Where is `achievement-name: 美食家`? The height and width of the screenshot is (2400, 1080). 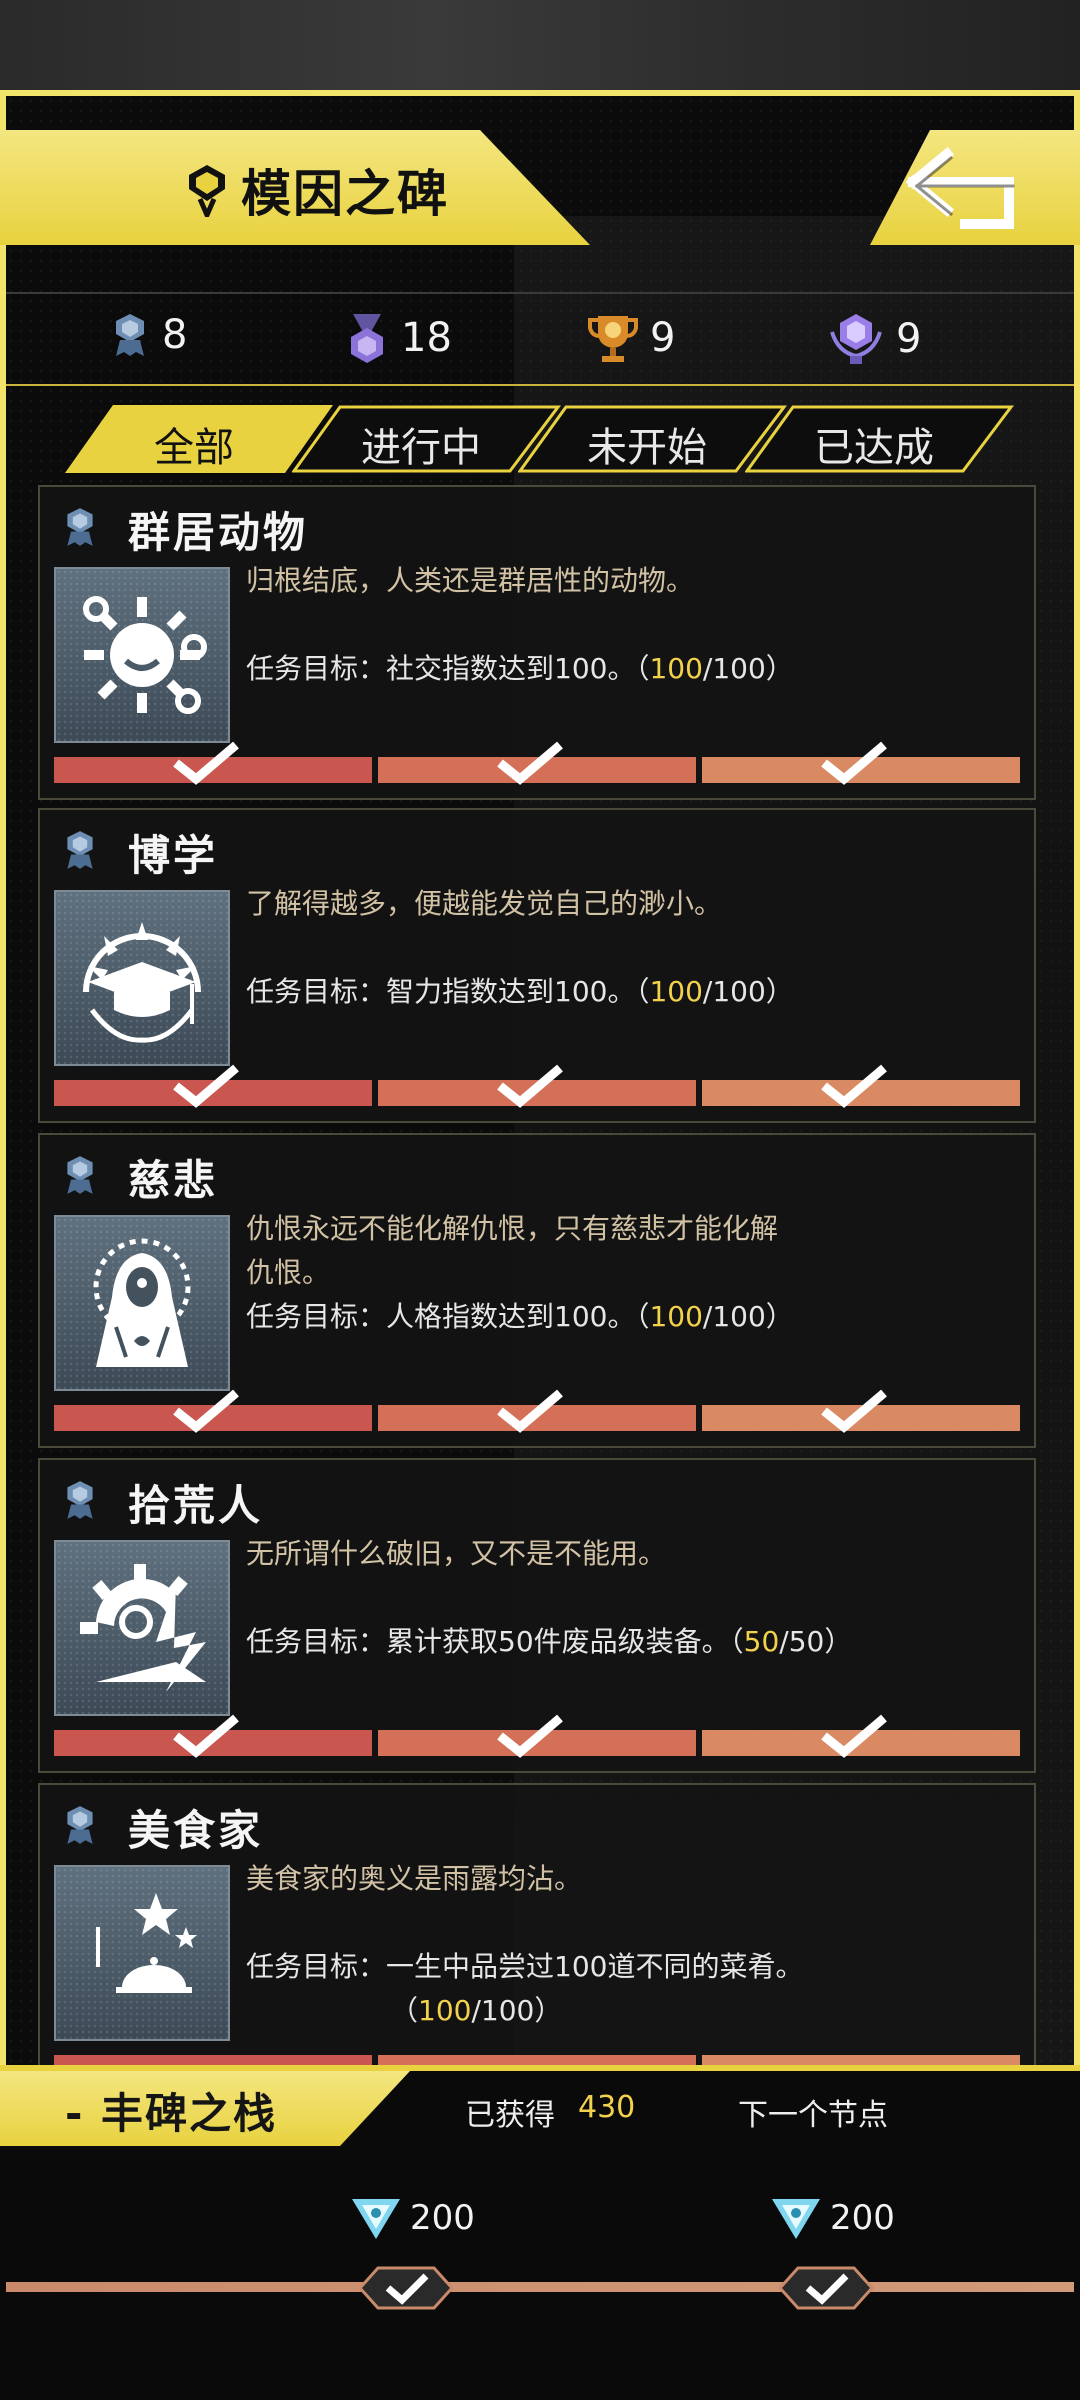 achievement-name: 美食家 is located at coordinates (196, 1830).